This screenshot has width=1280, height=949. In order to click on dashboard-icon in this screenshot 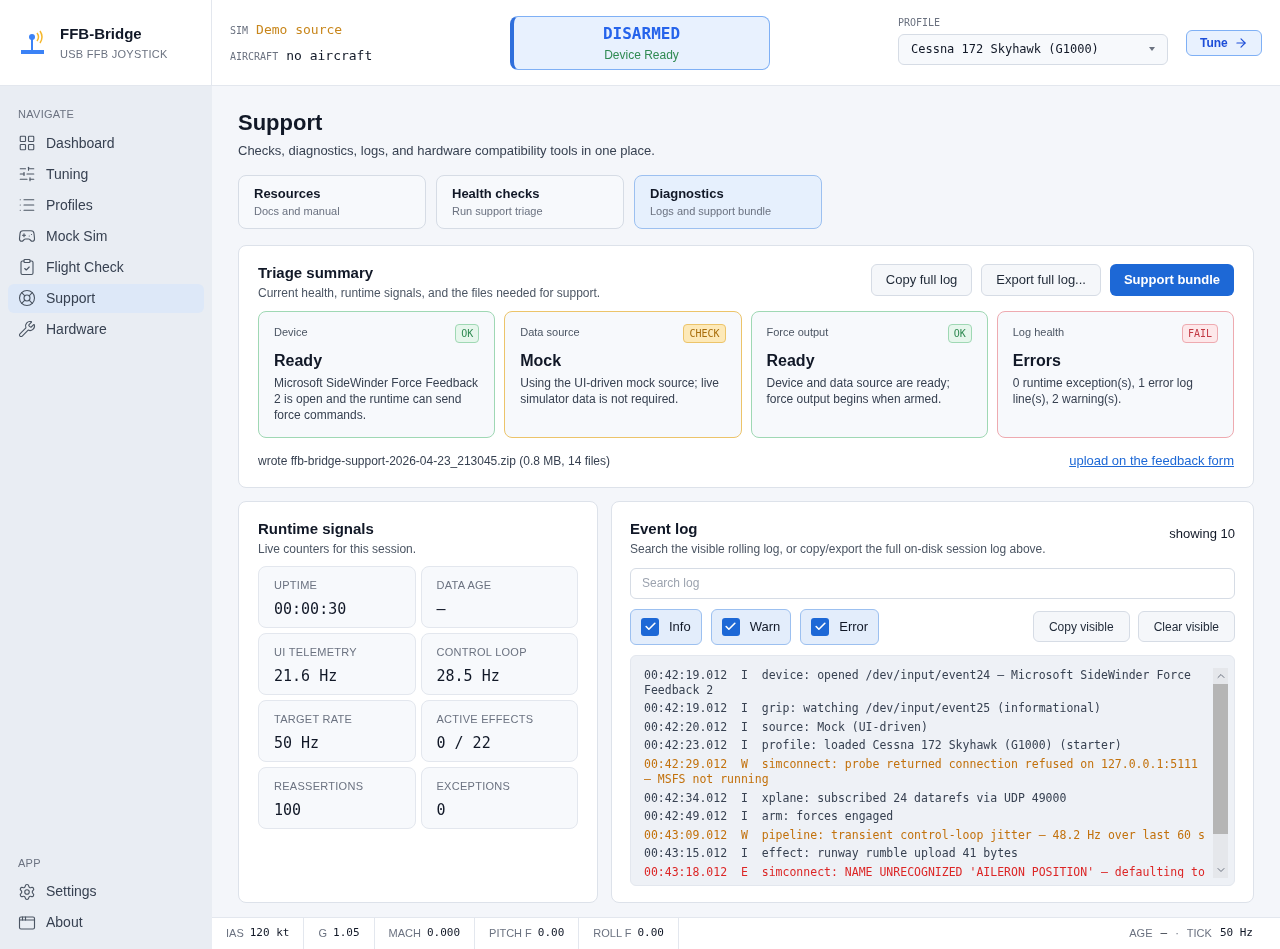, I will do `click(27, 143)`.